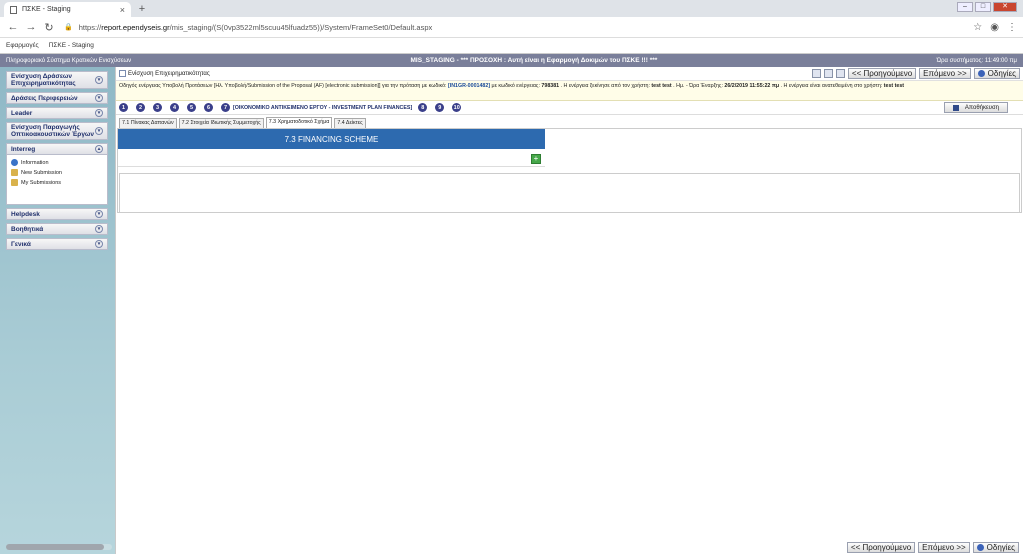  I want to click on bottom-navigation: << Προηγούμενο Επόμενο >> Οδηγίες, so click(931, 547).